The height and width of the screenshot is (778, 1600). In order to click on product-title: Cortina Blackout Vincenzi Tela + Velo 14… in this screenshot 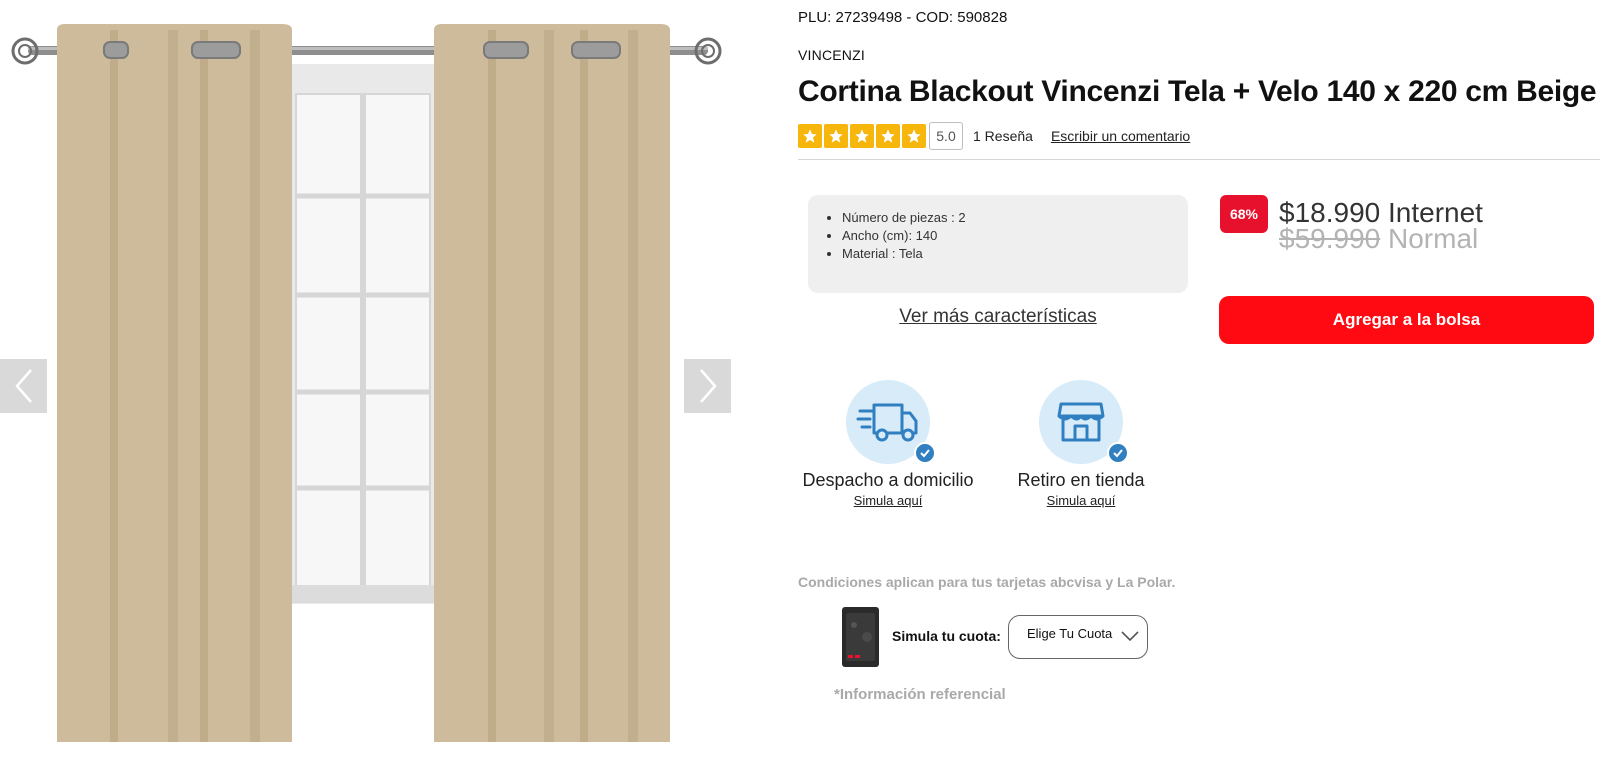, I will do `click(1197, 91)`.